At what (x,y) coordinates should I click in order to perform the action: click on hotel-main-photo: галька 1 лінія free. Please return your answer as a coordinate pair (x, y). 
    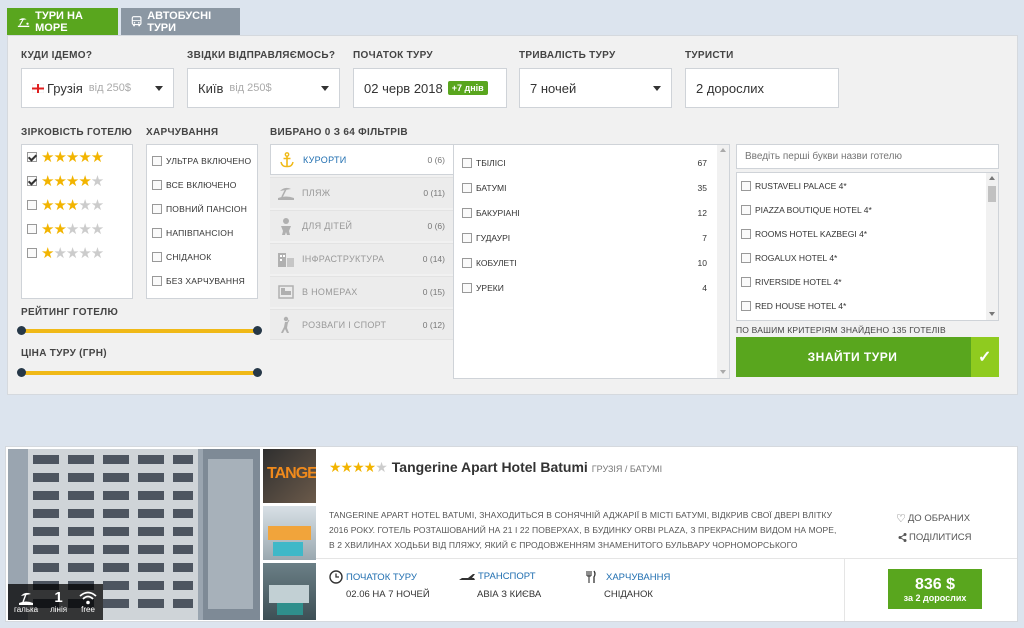
    Looking at the image, I should click on (134, 534).